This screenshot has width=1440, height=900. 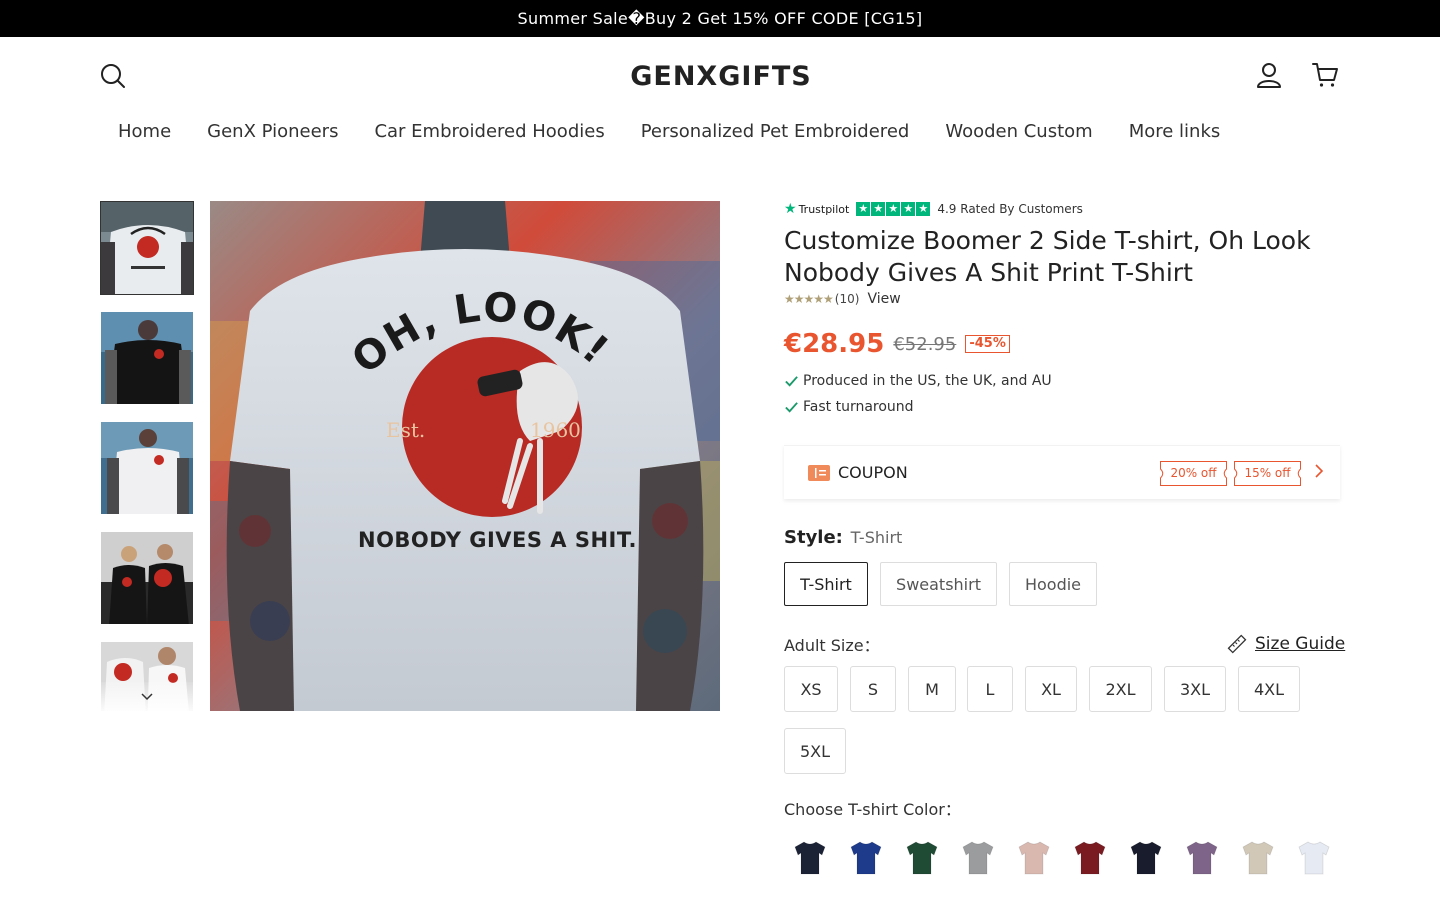 What do you see at coordinates (918, 381) in the screenshot?
I see `feature-item: Produced in the US, the UK, and AU` at bounding box center [918, 381].